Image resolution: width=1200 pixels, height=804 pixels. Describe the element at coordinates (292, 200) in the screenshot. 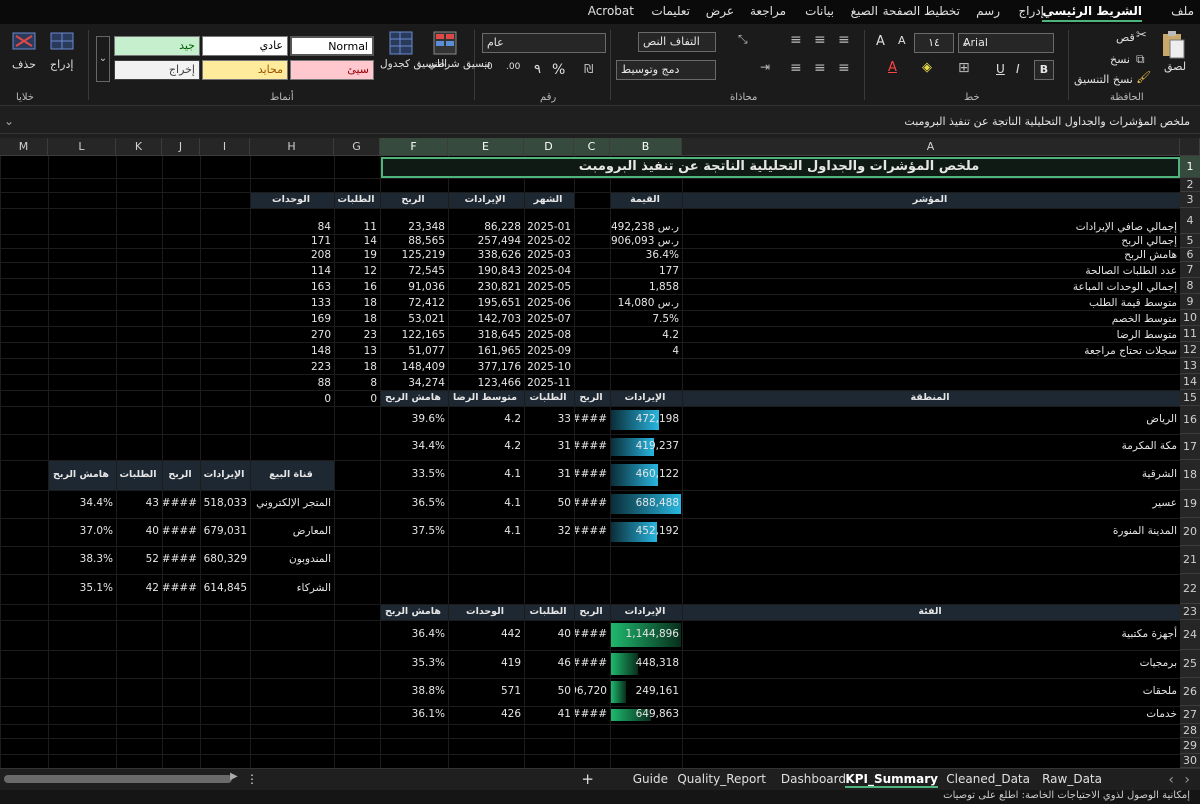

I see `monthly-header-units: الوحدات` at that location.